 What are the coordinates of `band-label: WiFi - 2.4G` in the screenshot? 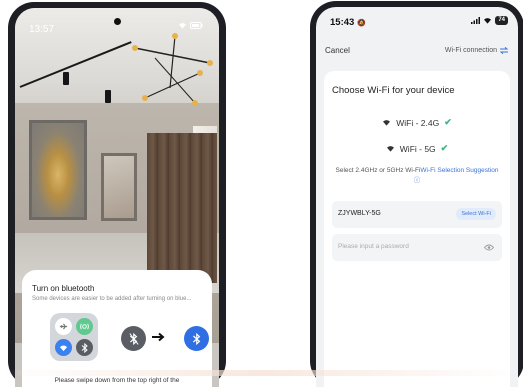 It's located at (418, 122).